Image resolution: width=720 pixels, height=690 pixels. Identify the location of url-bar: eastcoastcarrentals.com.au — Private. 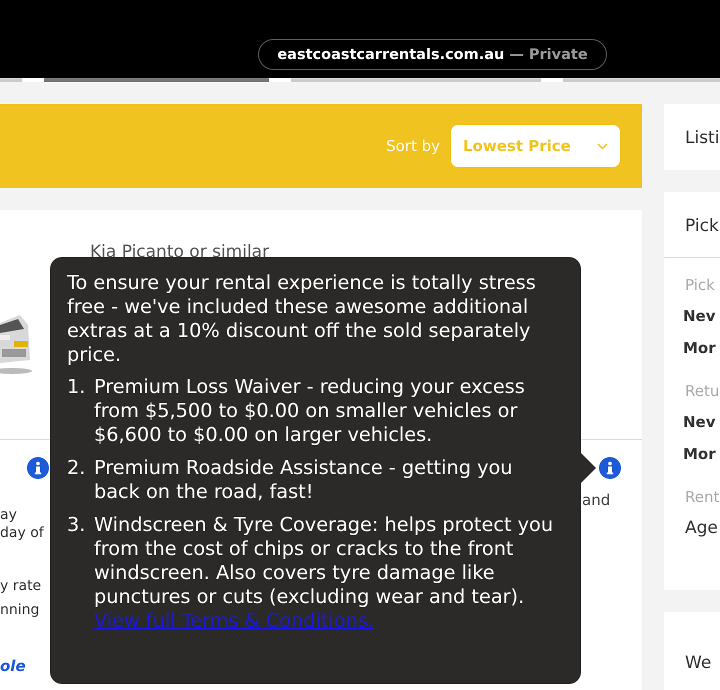
(432, 54).